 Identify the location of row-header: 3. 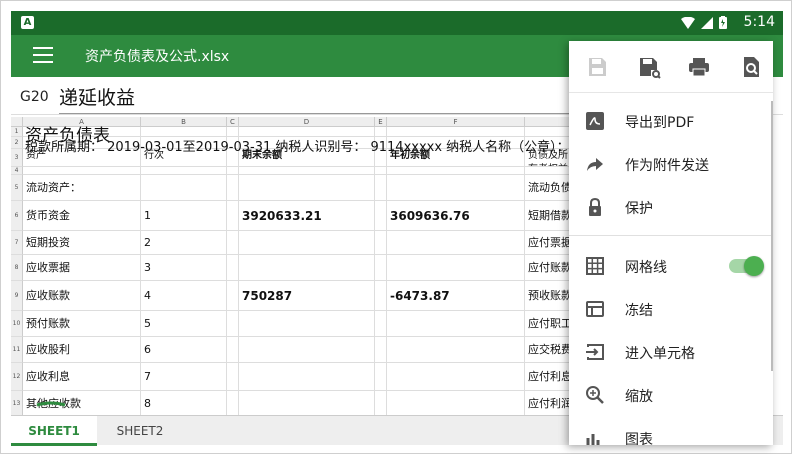
(17, 158).